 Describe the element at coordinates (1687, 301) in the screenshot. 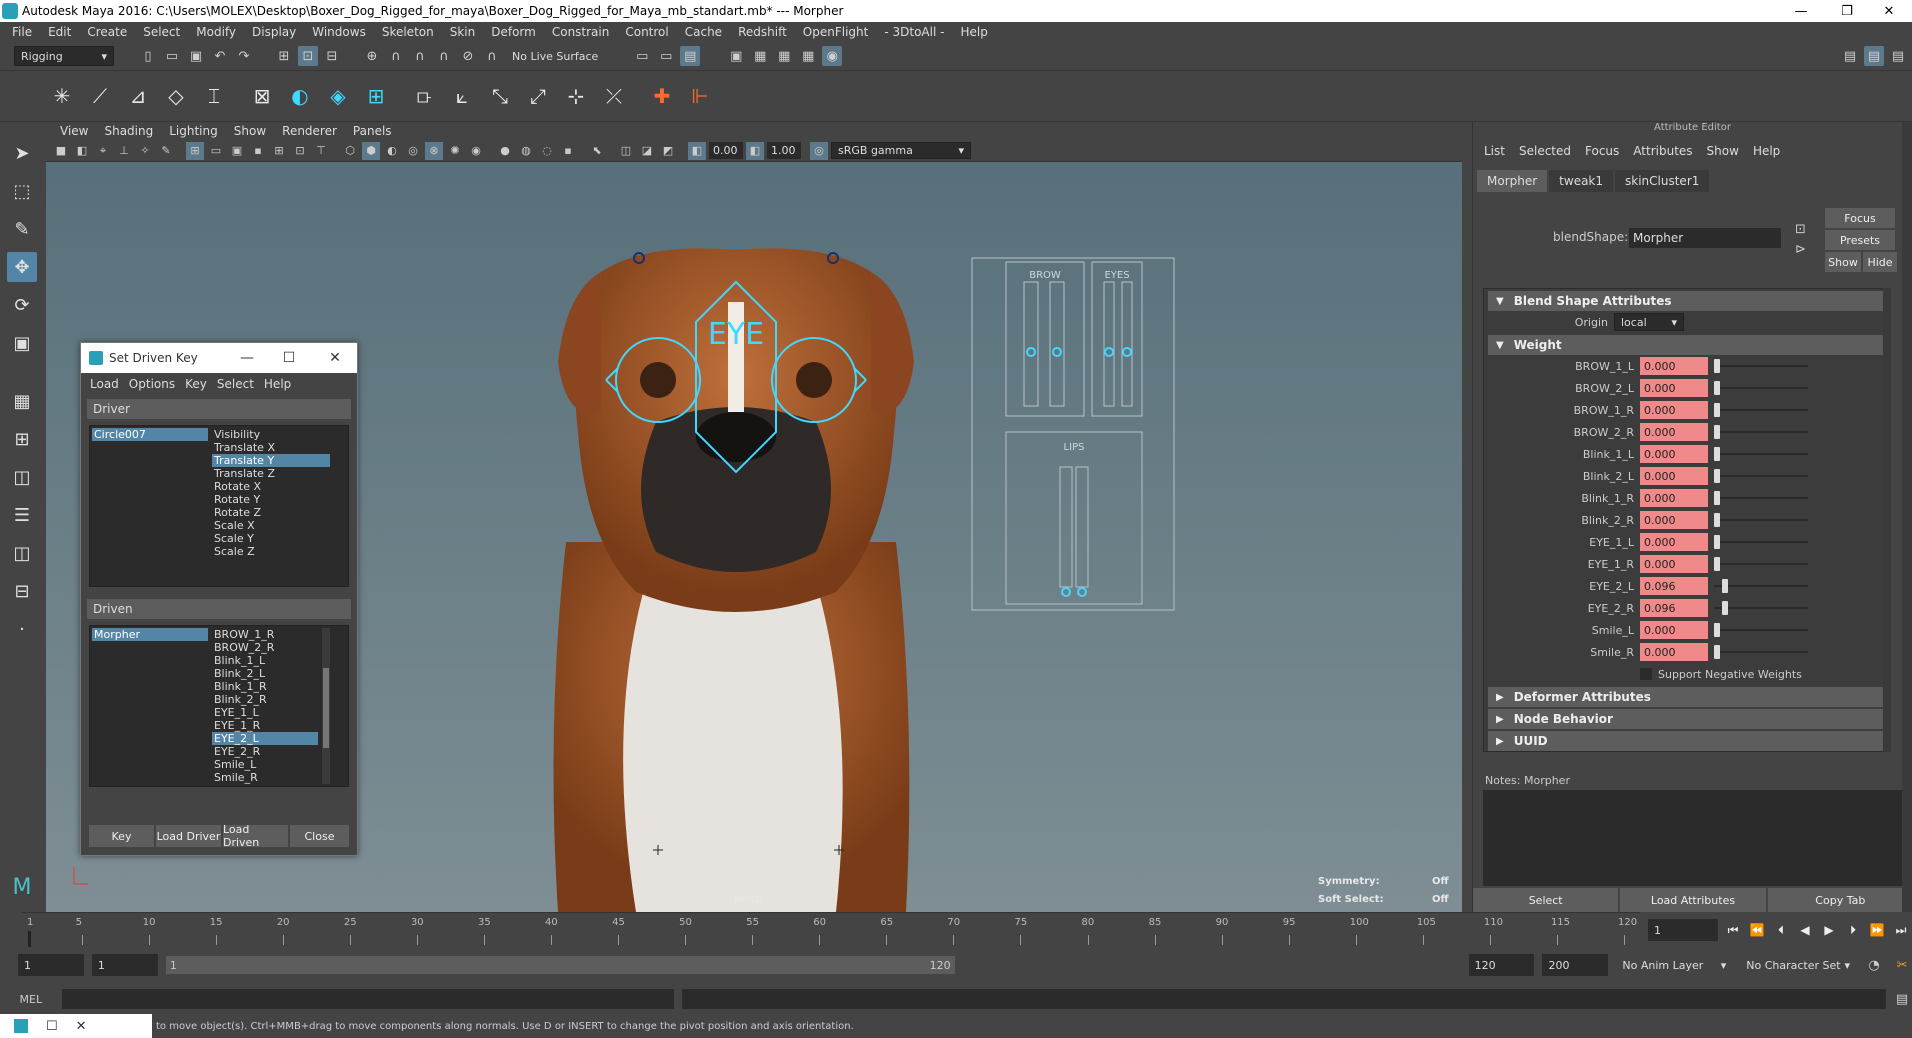

I see `blend-shape-attributes-header: ▼ Blend Shape Attributes` at that location.